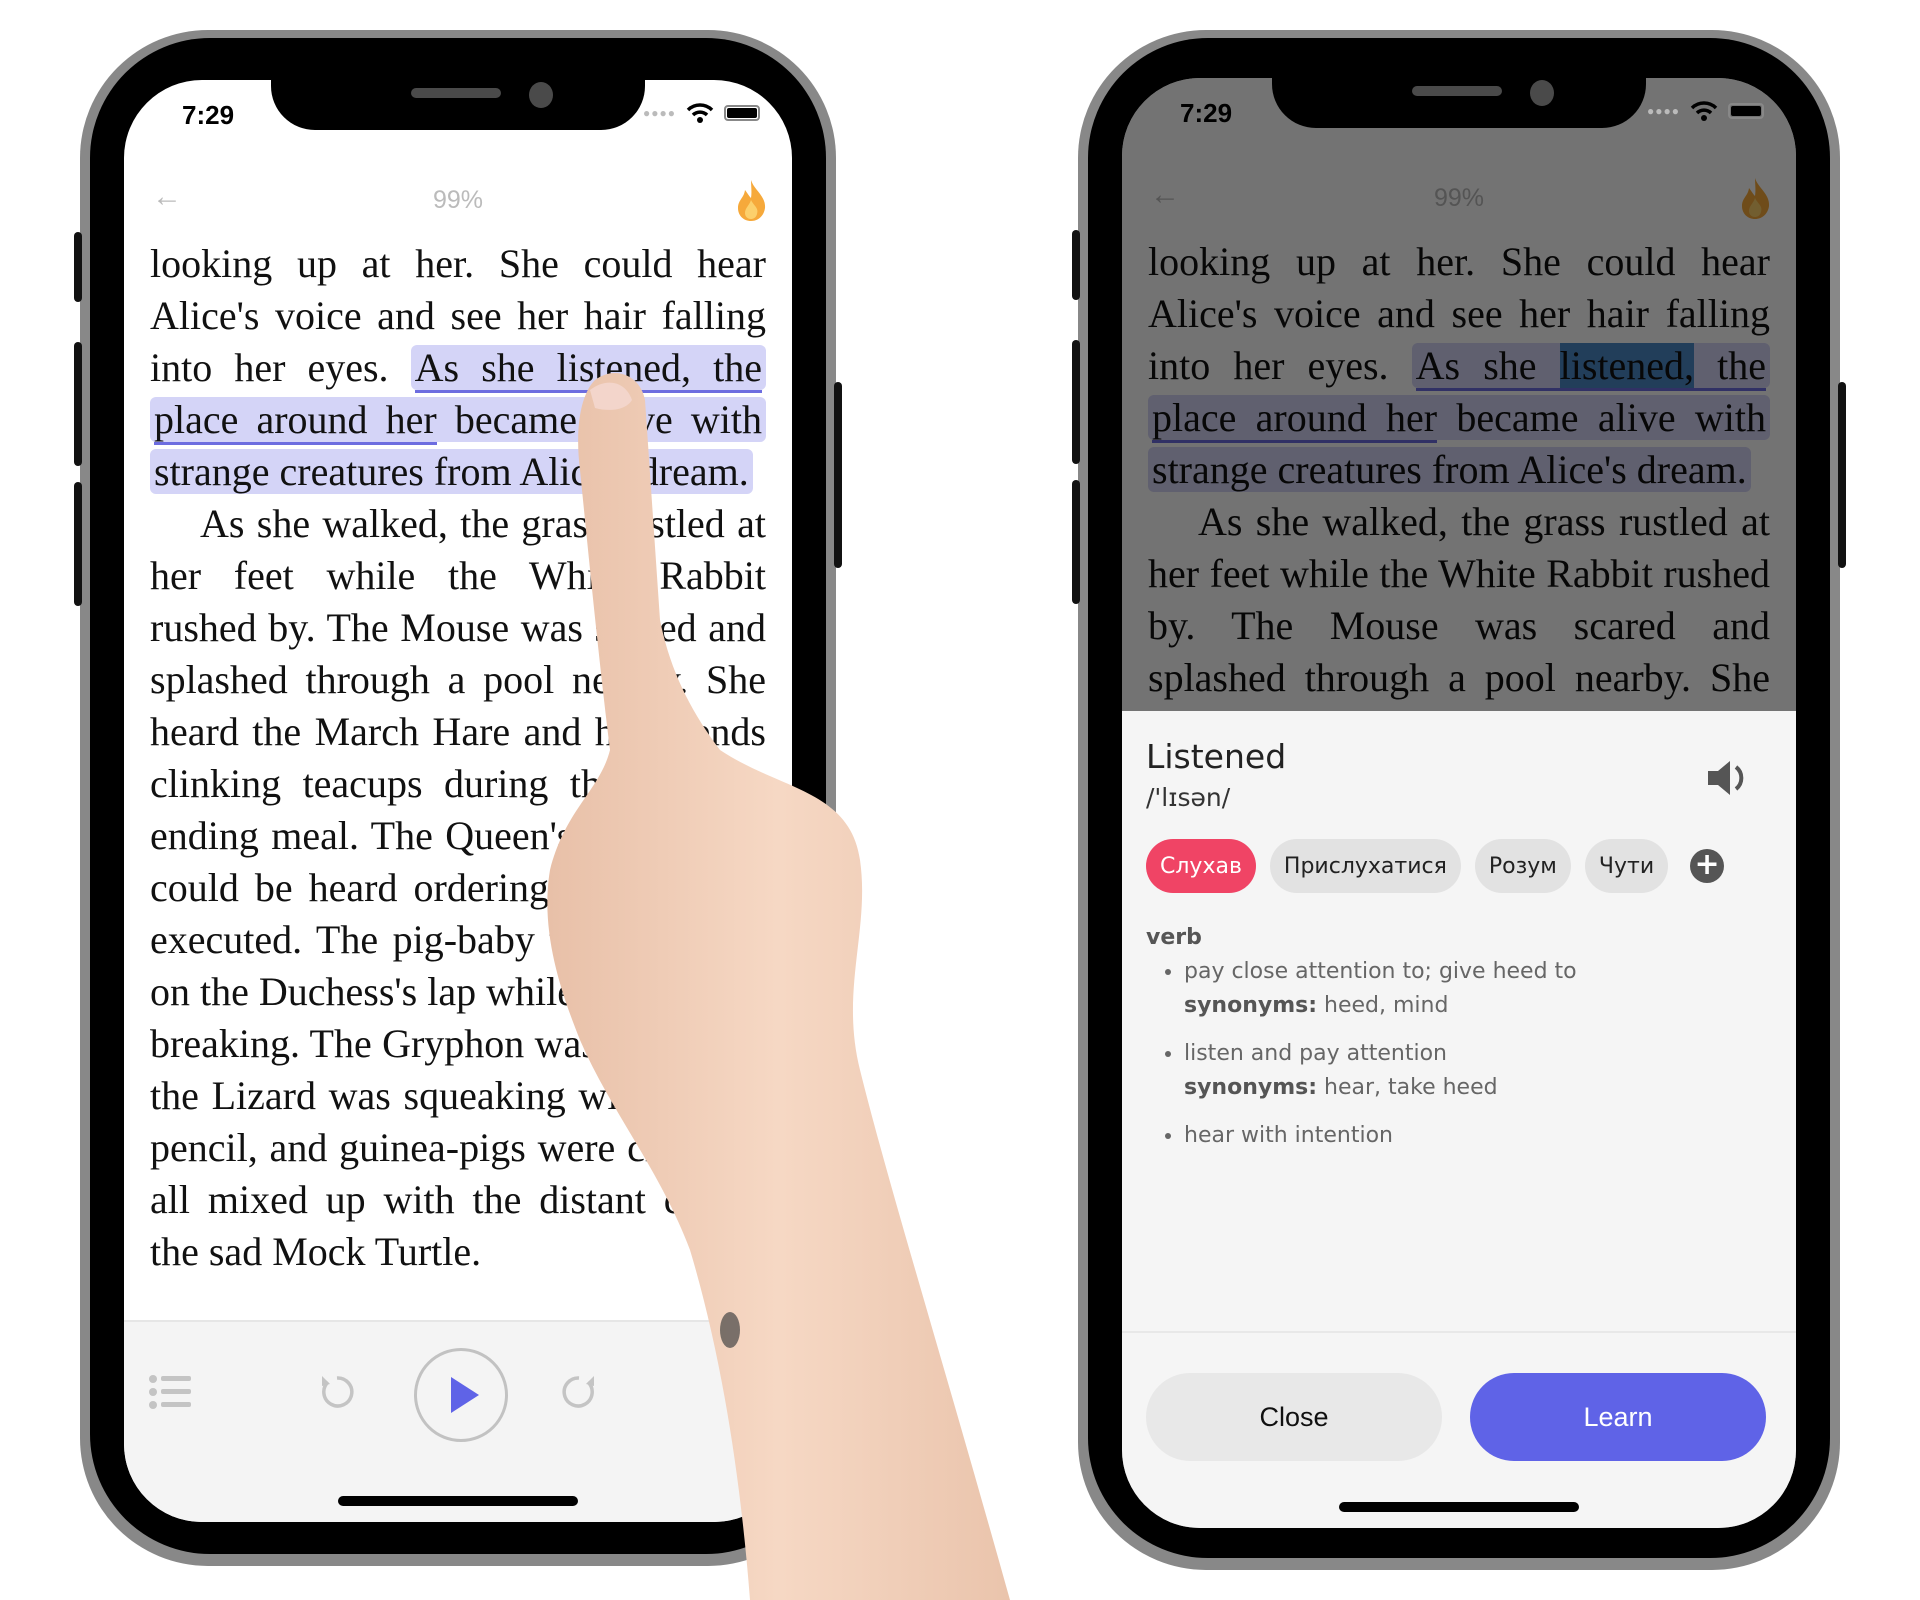 Image resolution: width=1920 pixels, height=1600 pixels. What do you see at coordinates (1216, 756) in the screenshot?
I see `dictionary-word: Listened` at bounding box center [1216, 756].